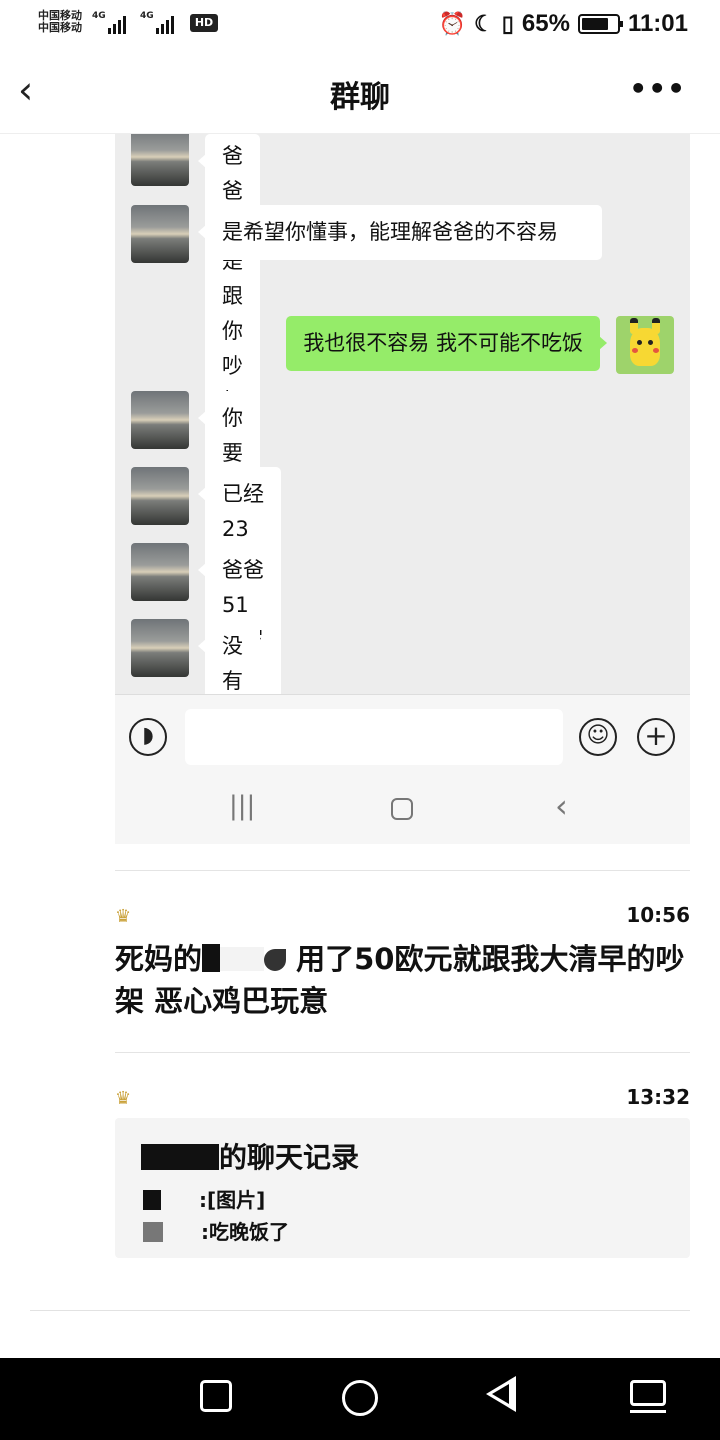  Describe the element at coordinates (658, 1097) in the screenshot. I see `post-time: 13:32` at that location.